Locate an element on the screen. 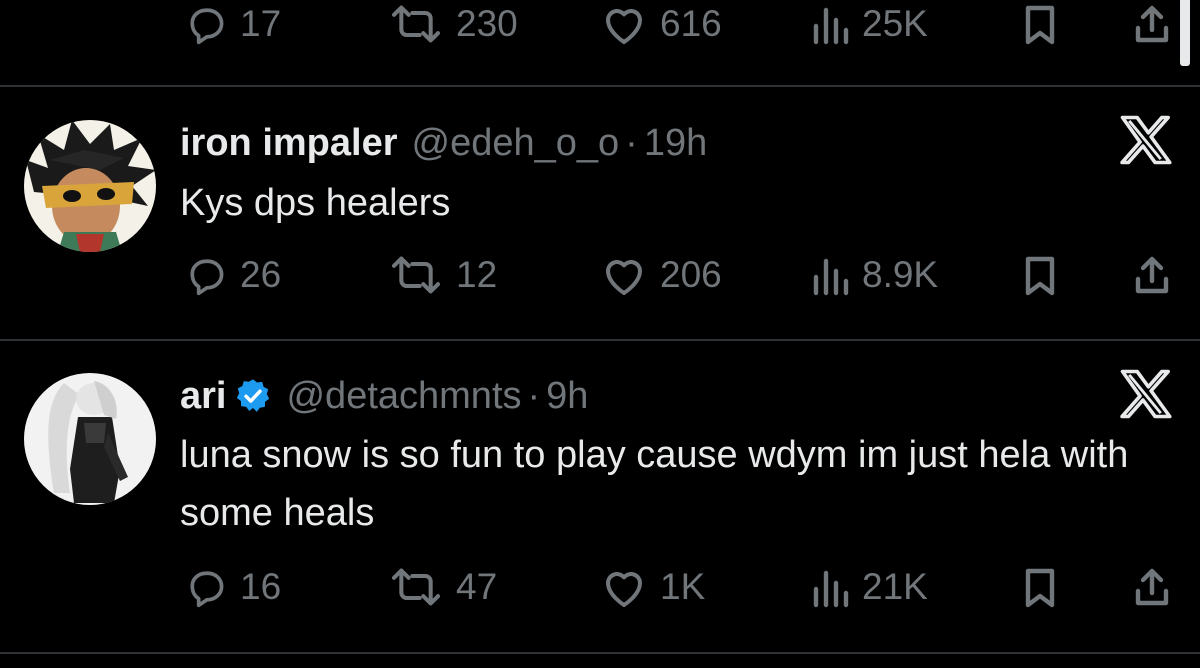 The height and width of the screenshot is (668, 1200). views-count: 8.9K is located at coordinates (900, 274).